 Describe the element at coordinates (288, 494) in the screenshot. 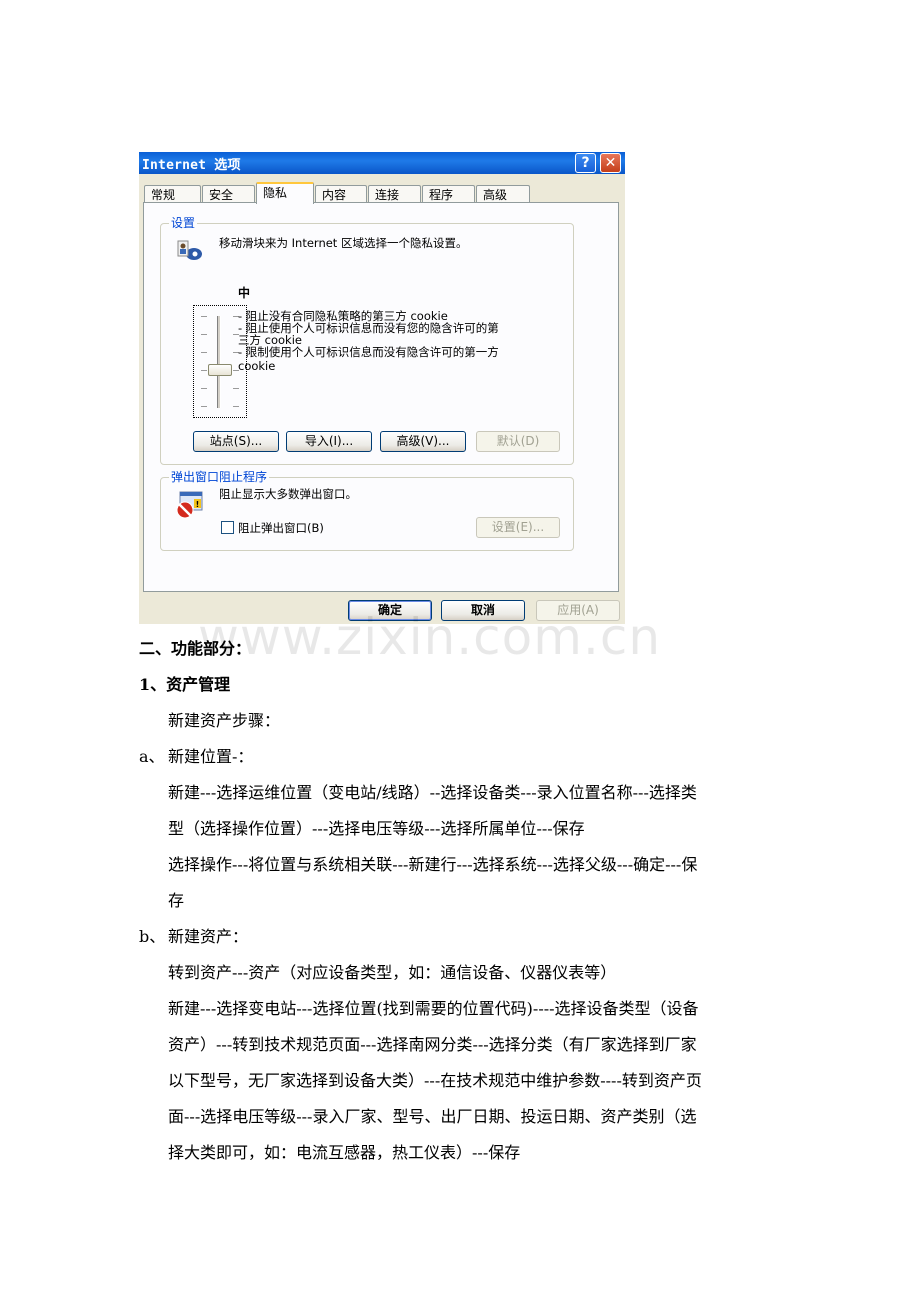

I see `popup-description: 阻止显示大多数弹出窗口。` at that location.